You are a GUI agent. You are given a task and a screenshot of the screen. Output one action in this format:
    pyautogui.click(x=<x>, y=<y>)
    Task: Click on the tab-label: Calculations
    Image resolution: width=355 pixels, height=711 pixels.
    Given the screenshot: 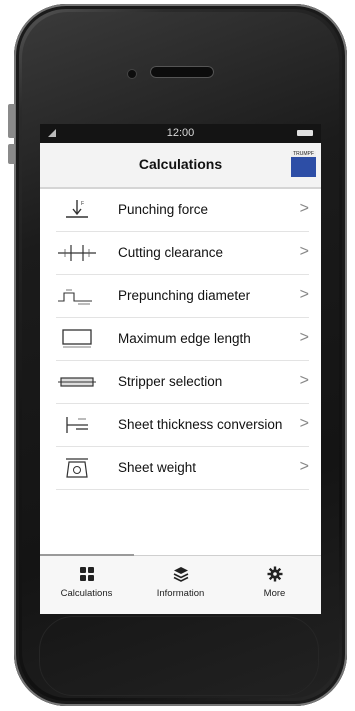 What is the action you would take?
    pyautogui.click(x=86, y=593)
    